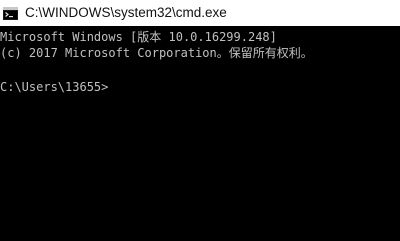 This screenshot has width=400, height=241. What do you see at coordinates (126, 12) in the screenshot?
I see `window-title: C:\WINDOWS\system32\cmd.exe` at bounding box center [126, 12].